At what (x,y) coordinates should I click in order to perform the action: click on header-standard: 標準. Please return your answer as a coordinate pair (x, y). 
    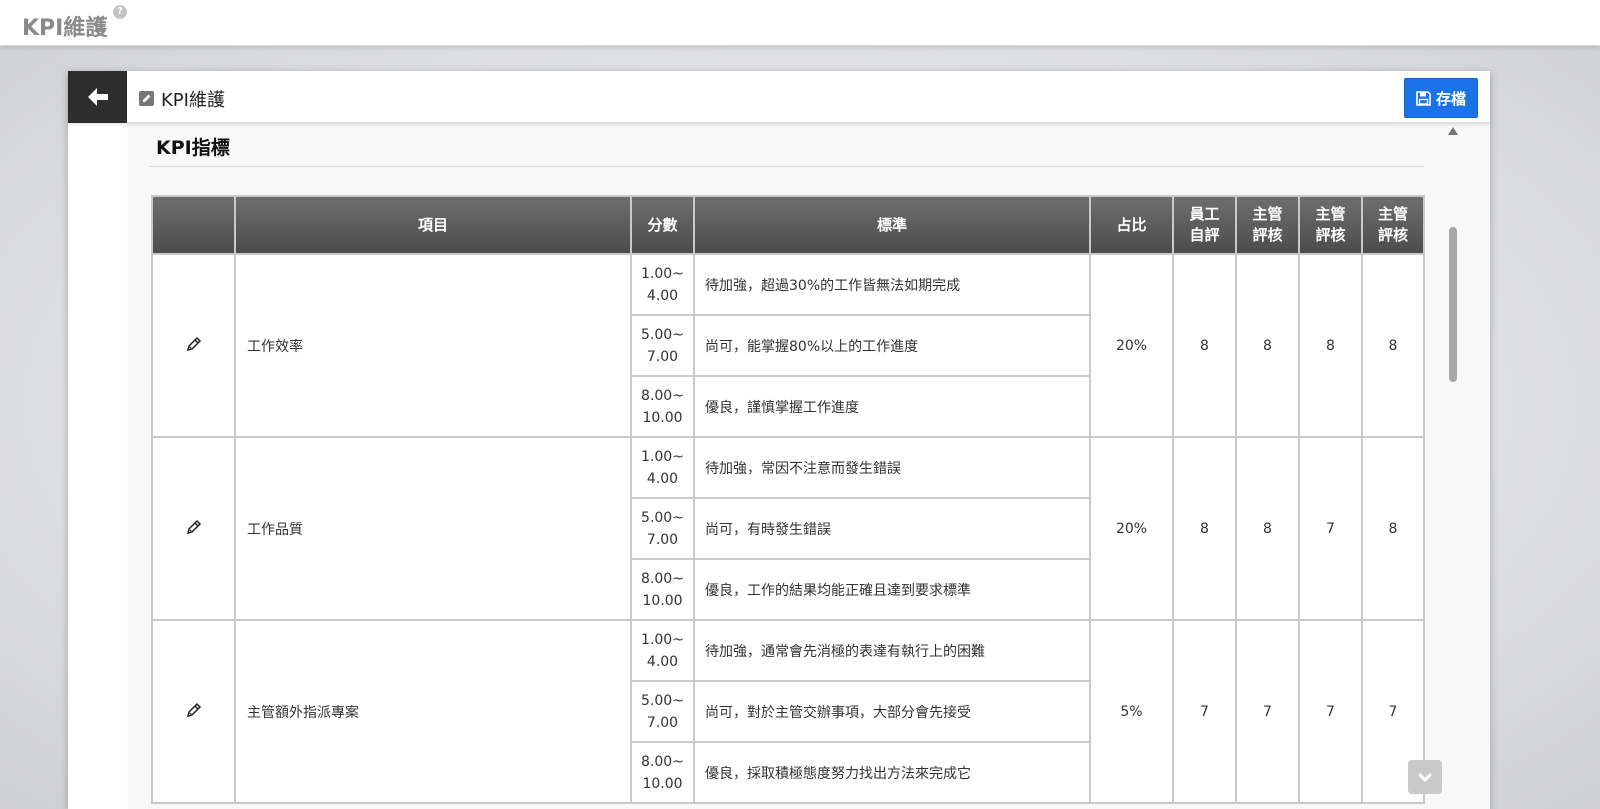
    Looking at the image, I should click on (892, 225).